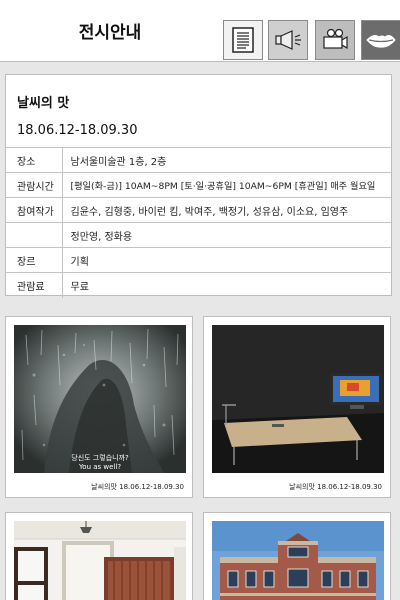  I want to click on row-value: 기획, so click(226, 260).